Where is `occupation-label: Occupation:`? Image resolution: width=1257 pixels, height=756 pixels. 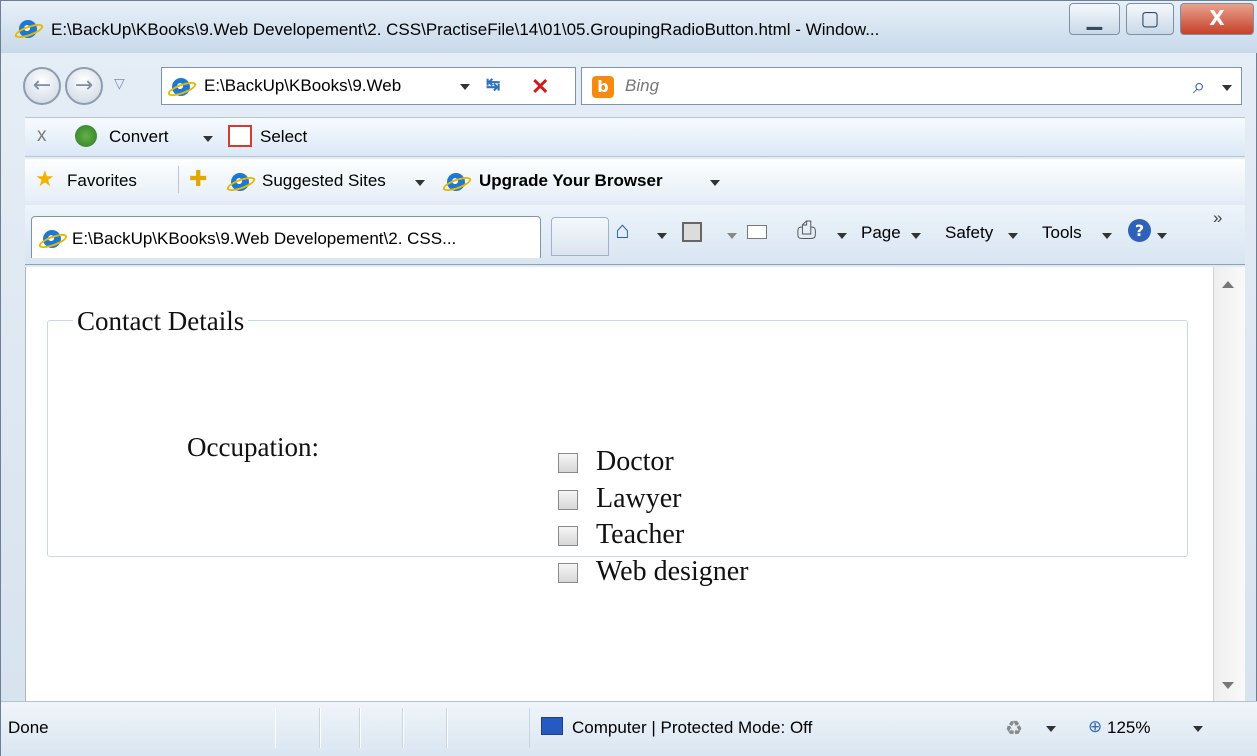 occupation-label: Occupation: is located at coordinates (253, 447).